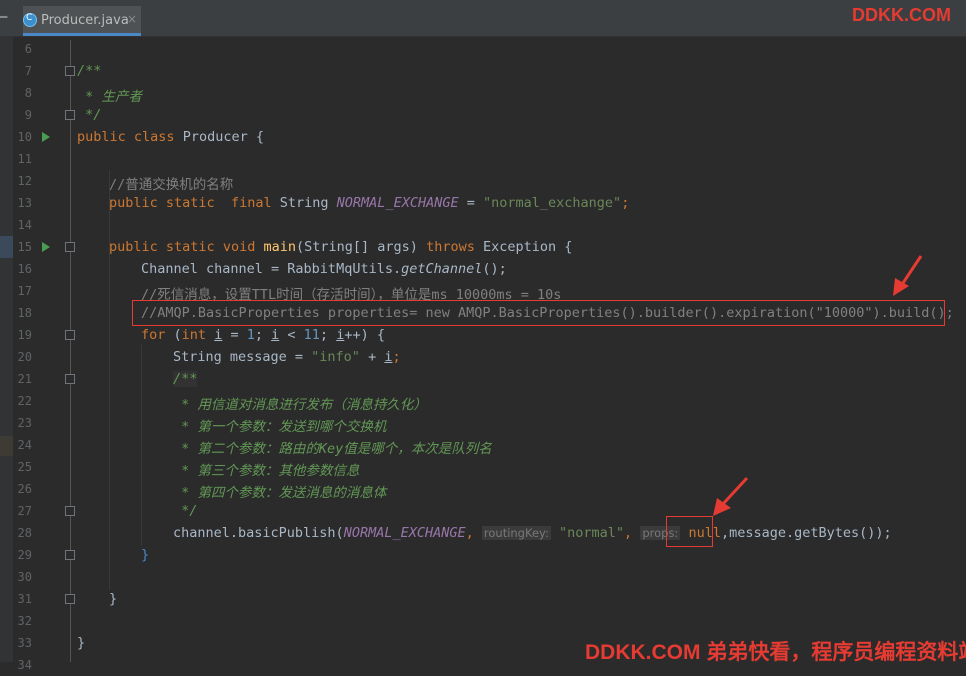 The width and height of the screenshot is (966, 676). Describe the element at coordinates (215, 137) in the screenshot. I see `class-name: Producer` at that location.